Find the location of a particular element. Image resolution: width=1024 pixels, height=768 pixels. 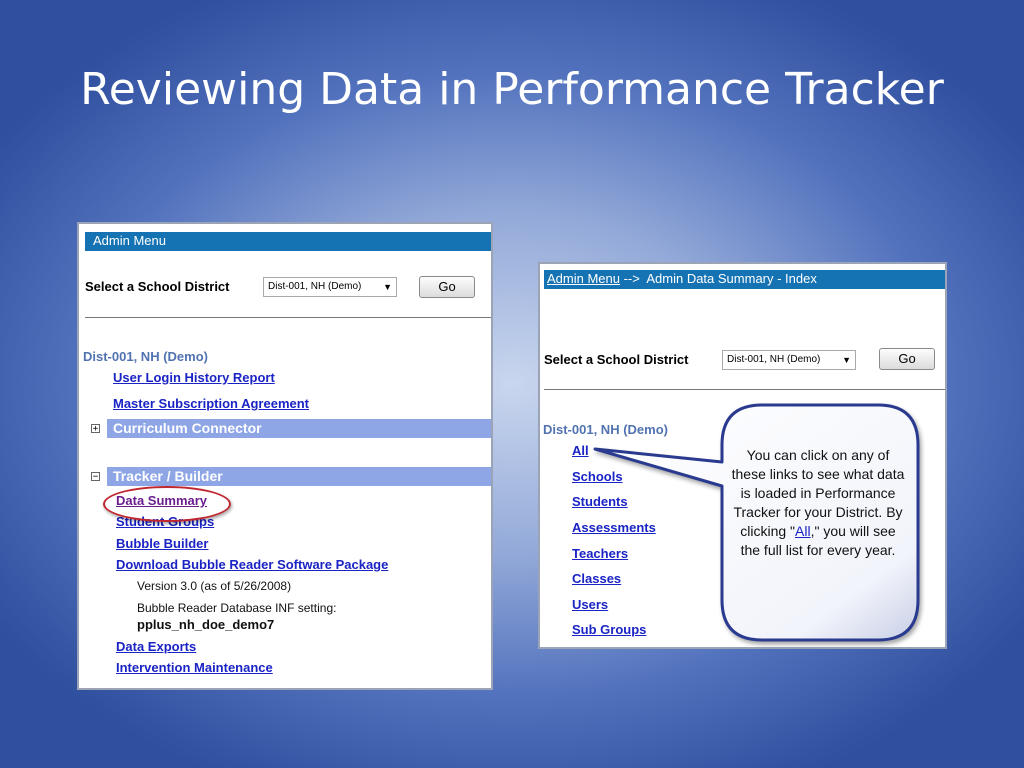

teachers-link: Teachers is located at coordinates (600, 553).